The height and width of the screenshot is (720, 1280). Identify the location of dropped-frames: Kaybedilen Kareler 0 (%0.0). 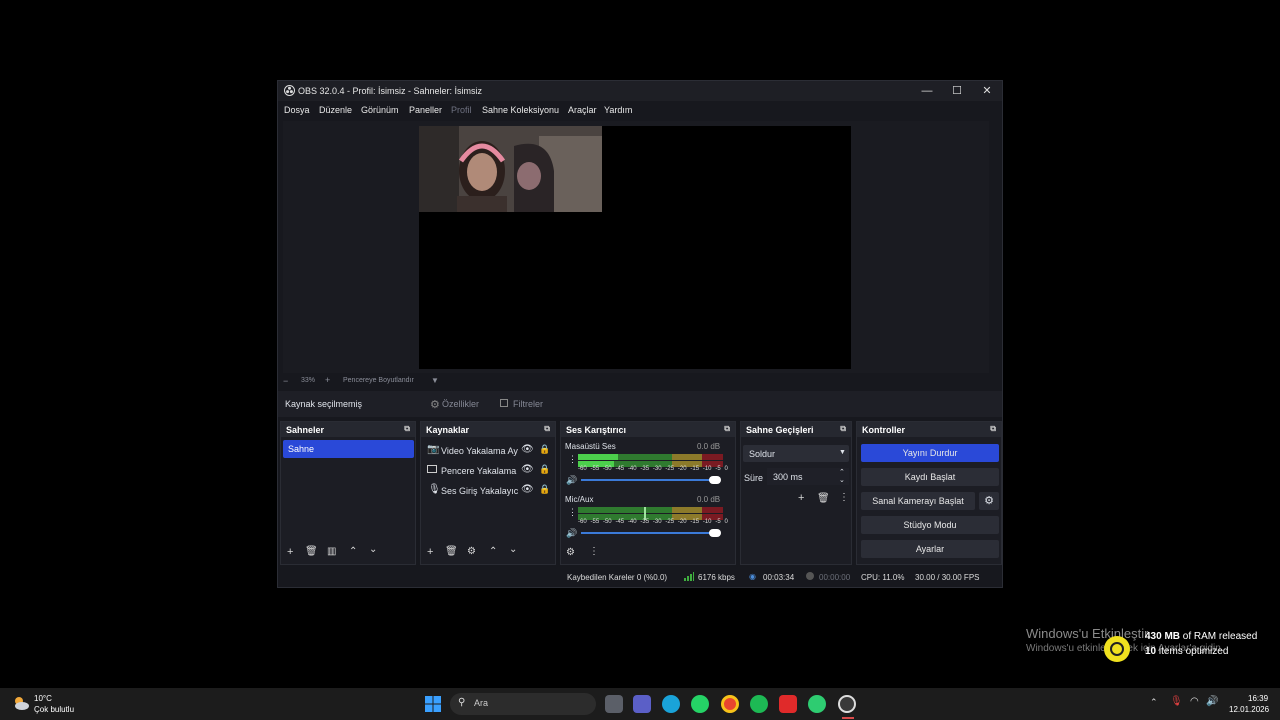
(617, 577).